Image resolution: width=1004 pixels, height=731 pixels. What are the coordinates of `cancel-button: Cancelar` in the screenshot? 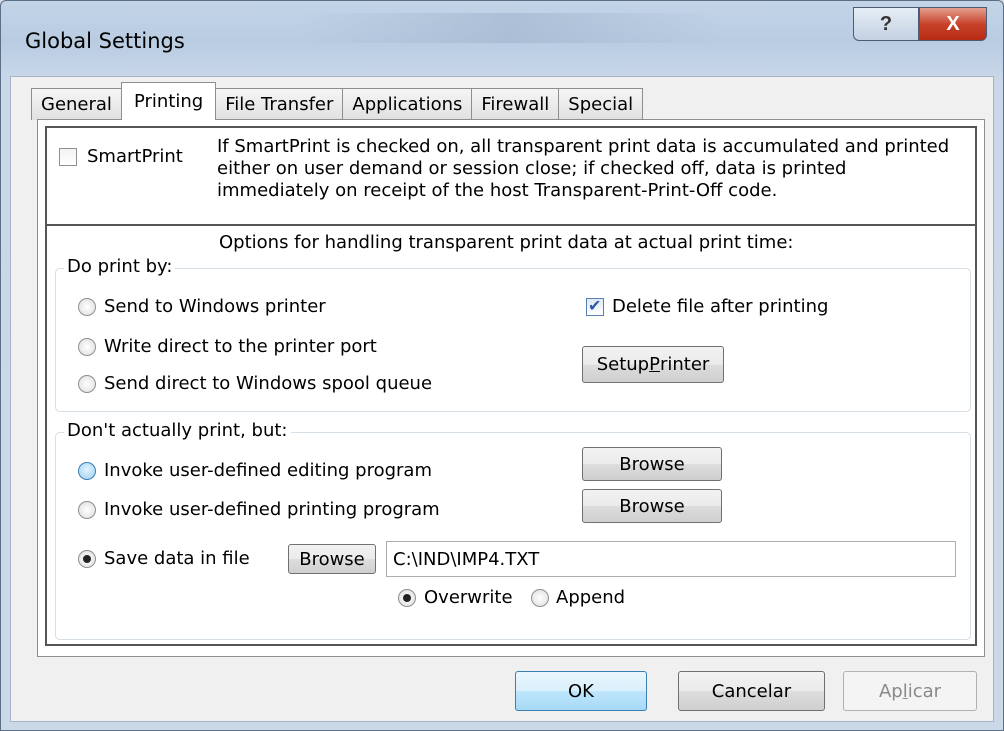 It's located at (751, 691).